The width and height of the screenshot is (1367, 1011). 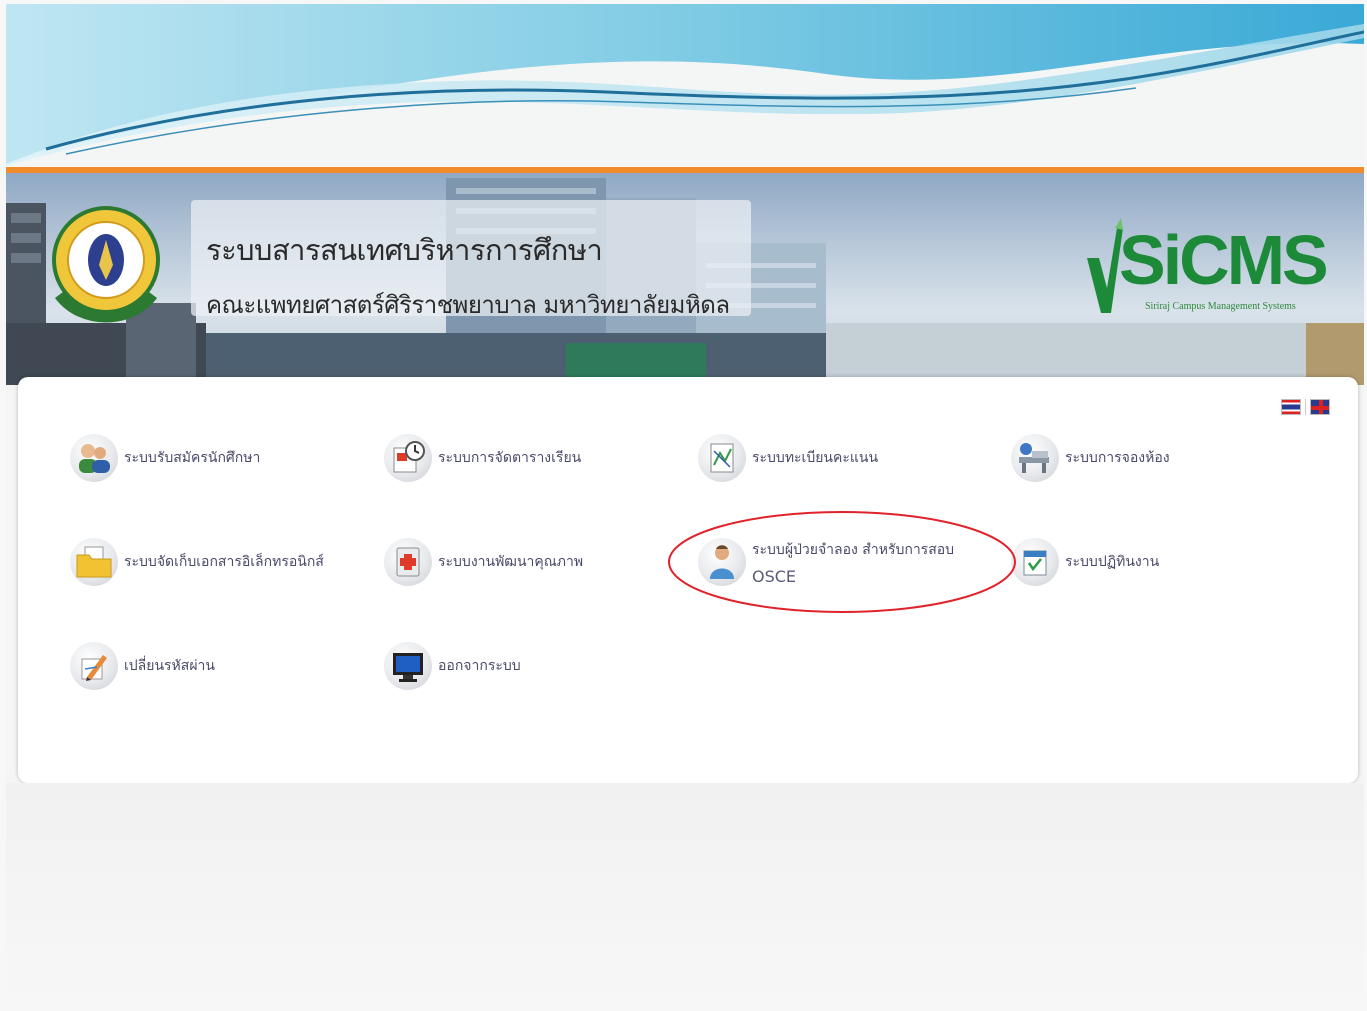 What do you see at coordinates (192, 458) in the screenshot?
I see `menu-label: ระบบรับสมัครนักศึกษา` at bounding box center [192, 458].